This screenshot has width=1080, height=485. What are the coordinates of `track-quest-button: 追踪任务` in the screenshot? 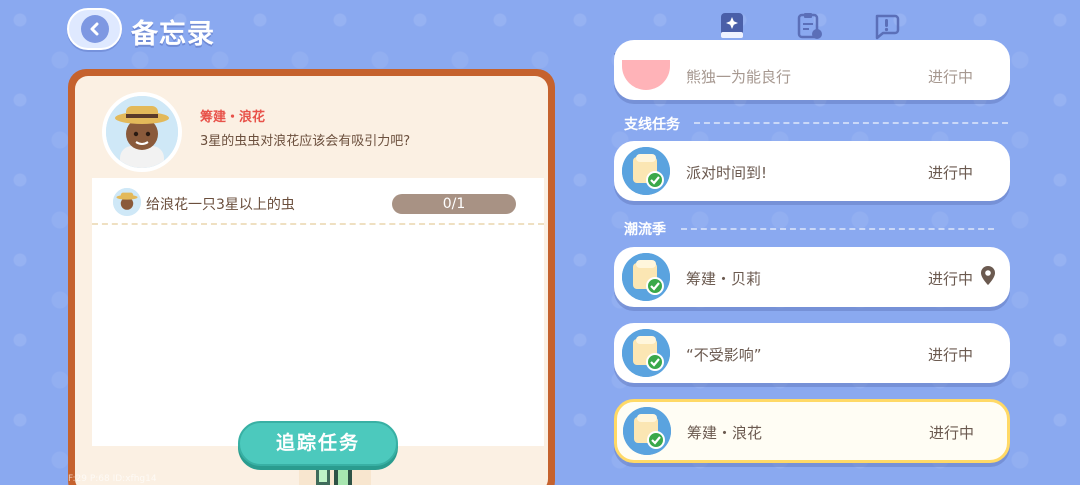 It's located at (318, 443).